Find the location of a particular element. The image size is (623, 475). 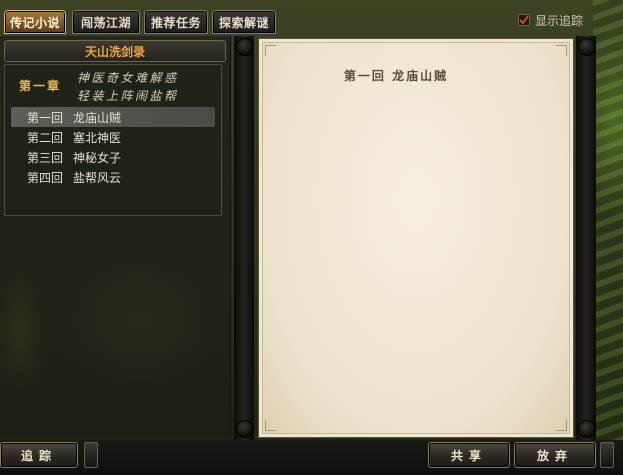

bottom-bar: 追踪 共享 放弃 is located at coordinates (311, 457).